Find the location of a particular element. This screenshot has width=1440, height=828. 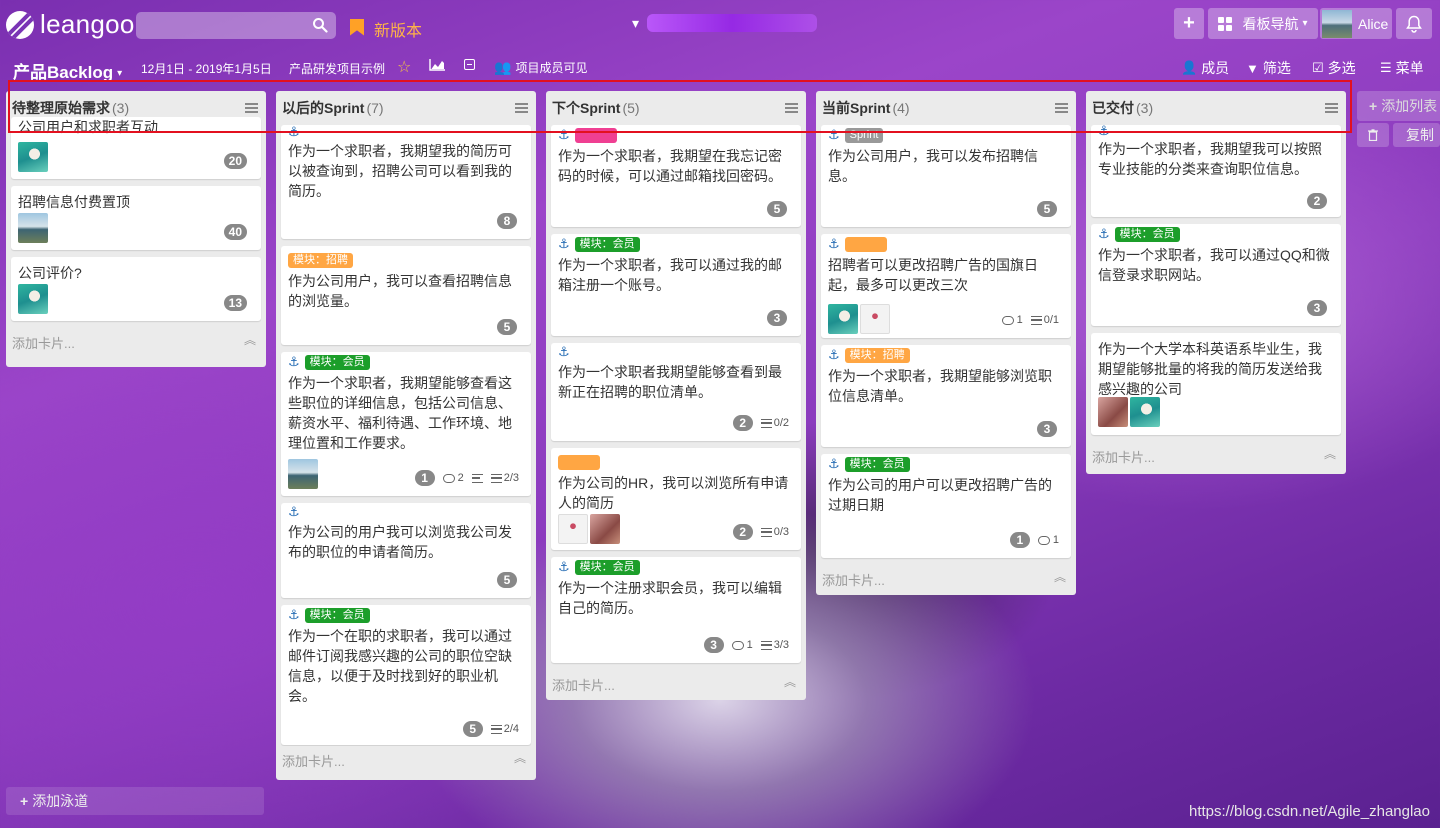

card: ⚓ 作为公司的用户我可以浏览我公司发布的职位的申请者简历。 5 is located at coordinates (406, 550).